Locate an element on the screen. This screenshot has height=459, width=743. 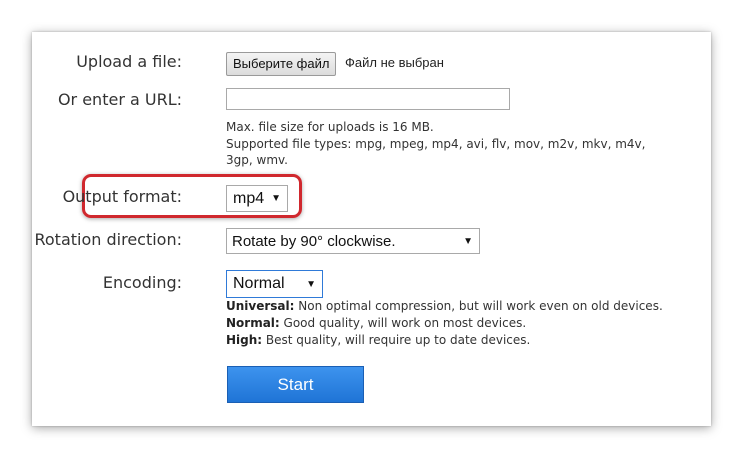
rotation-label: Rotation direction: is located at coordinates (108, 239).